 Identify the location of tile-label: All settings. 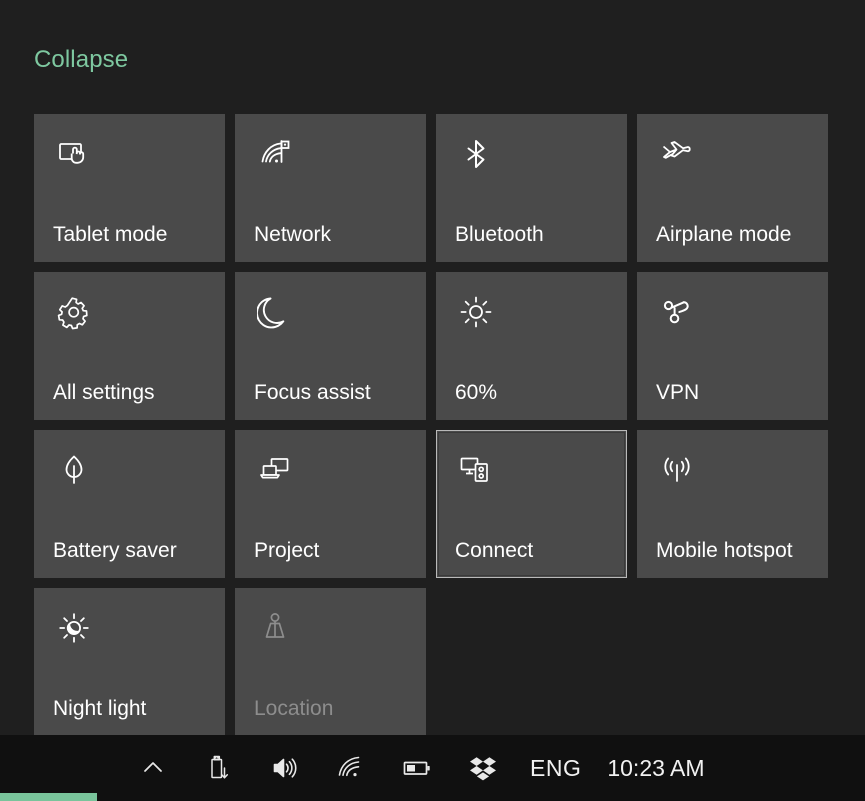
(104, 392).